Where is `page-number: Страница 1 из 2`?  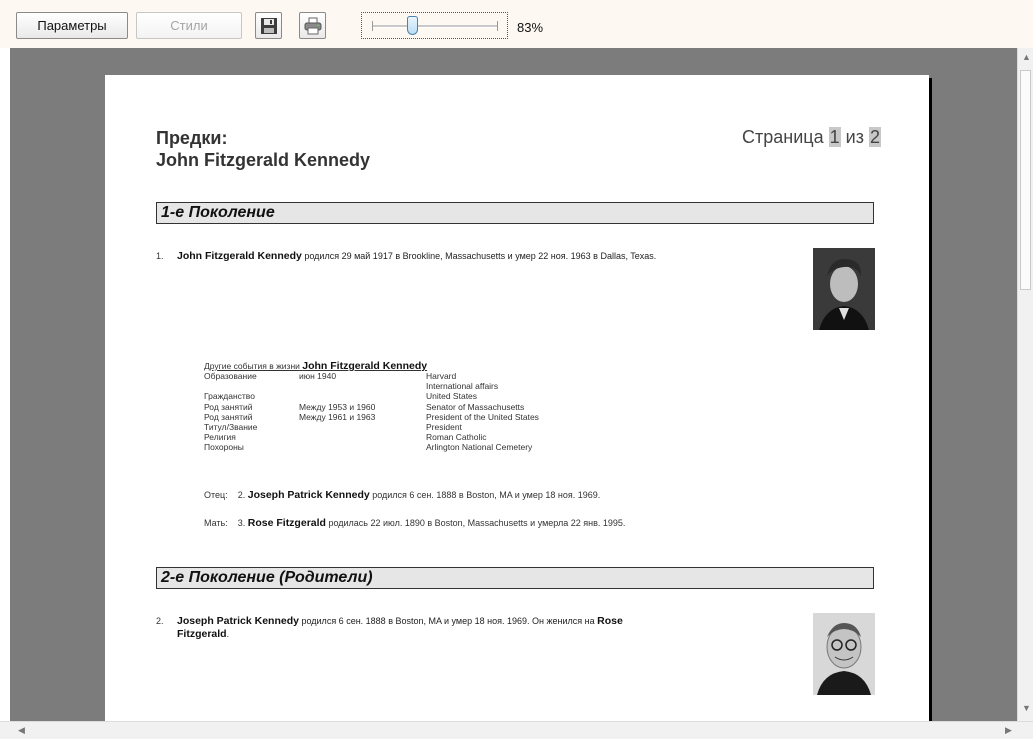 page-number: Страница 1 из 2 is located at coordinates (811, 137).